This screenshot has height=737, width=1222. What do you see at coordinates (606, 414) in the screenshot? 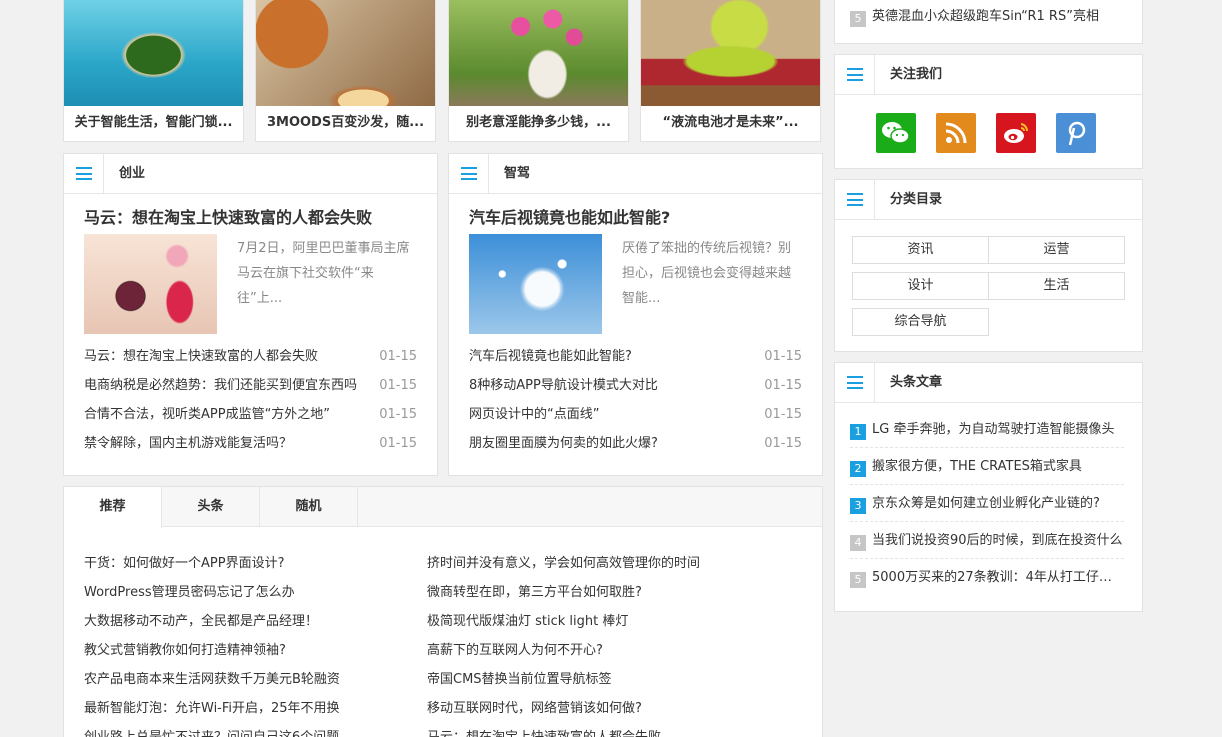
I see `list-item-title: 网页设计中的“点面线”` at bounding box center [606, 414].